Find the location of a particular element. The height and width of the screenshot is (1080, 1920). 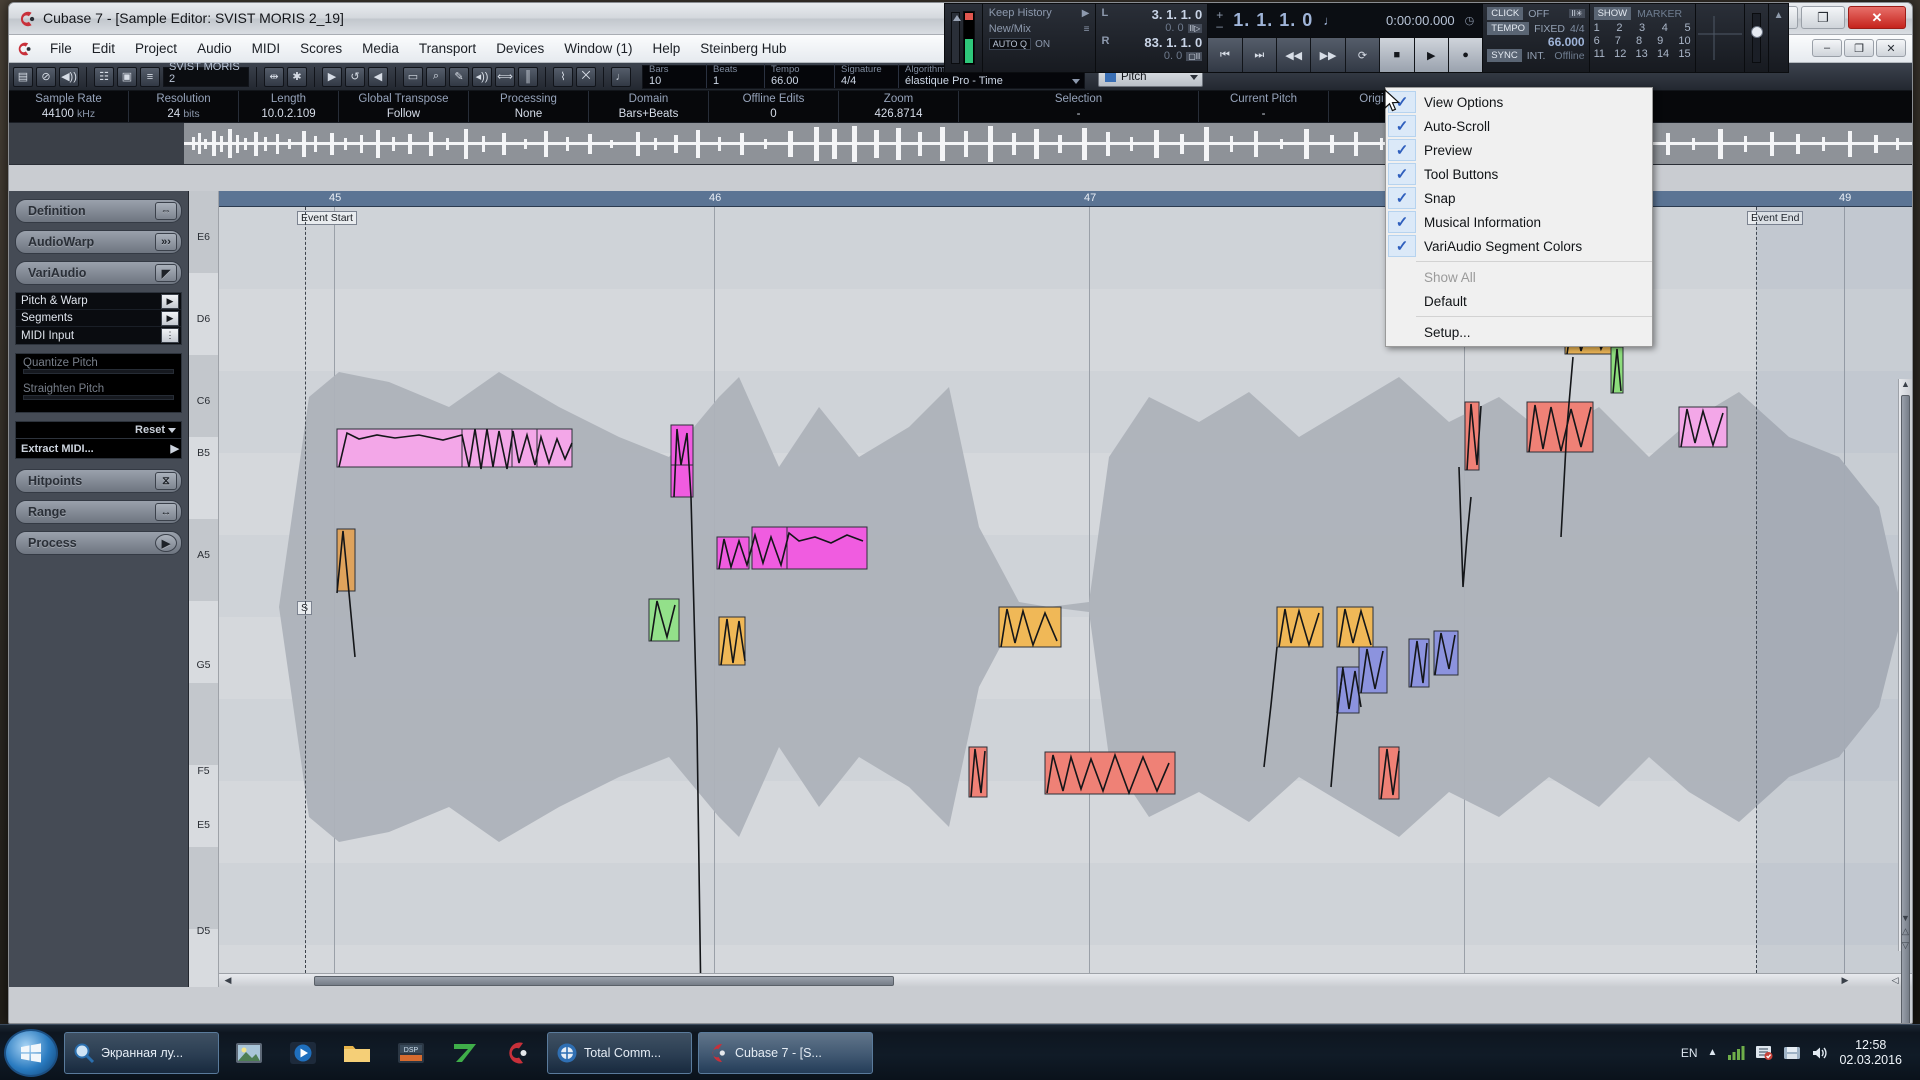

info-global-transpose: Global Transpose Follow is located at coordinates (404, 106).